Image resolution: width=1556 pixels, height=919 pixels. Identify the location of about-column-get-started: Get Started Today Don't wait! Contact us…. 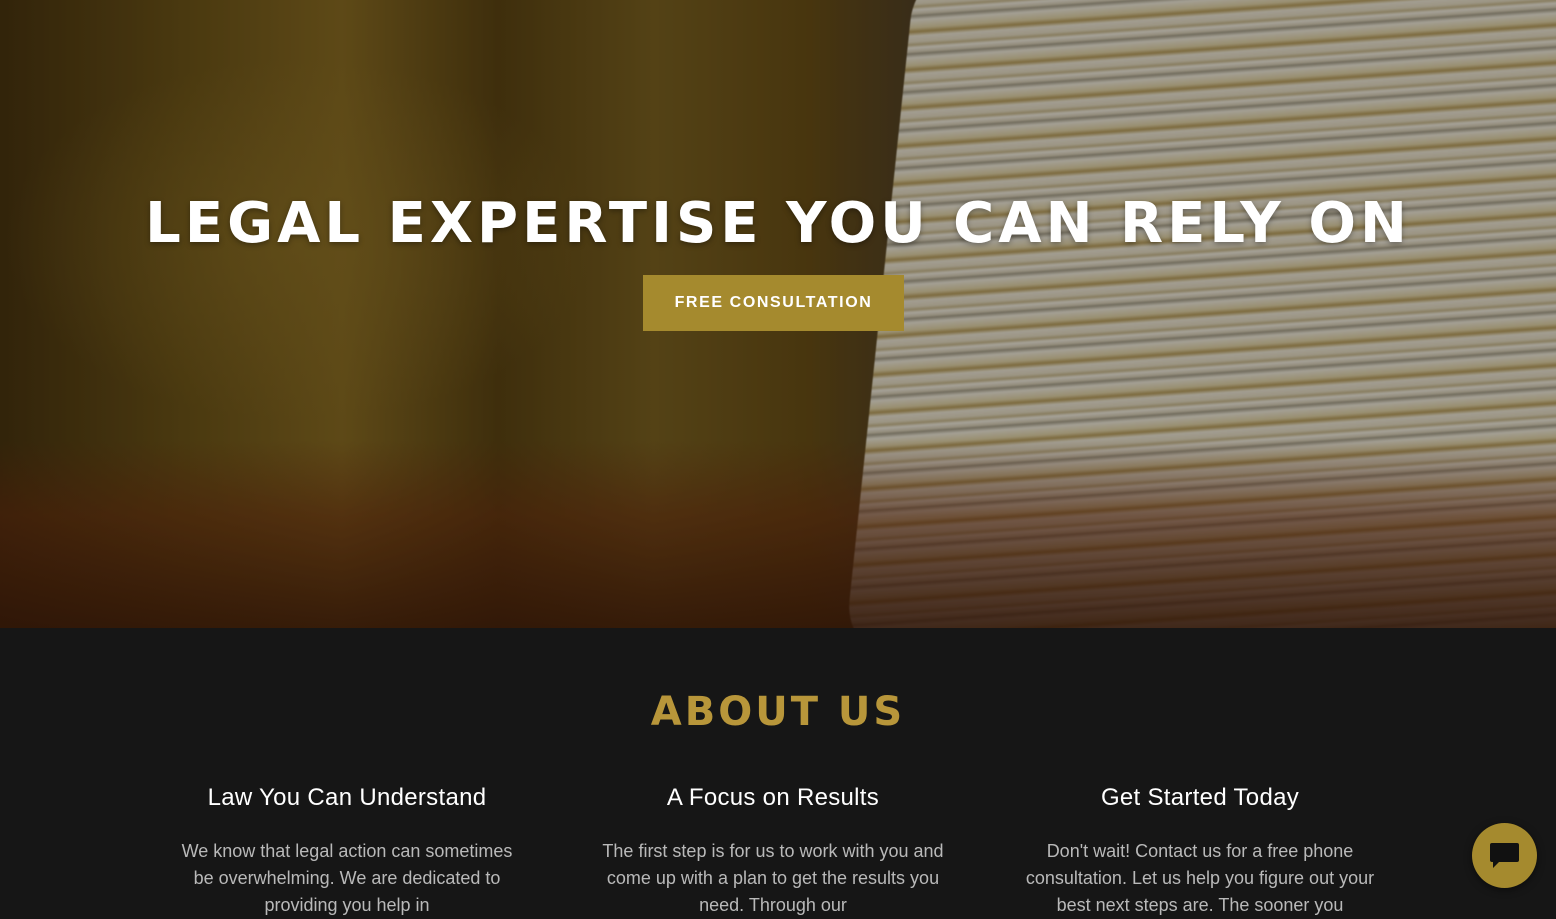
(1200, 848).